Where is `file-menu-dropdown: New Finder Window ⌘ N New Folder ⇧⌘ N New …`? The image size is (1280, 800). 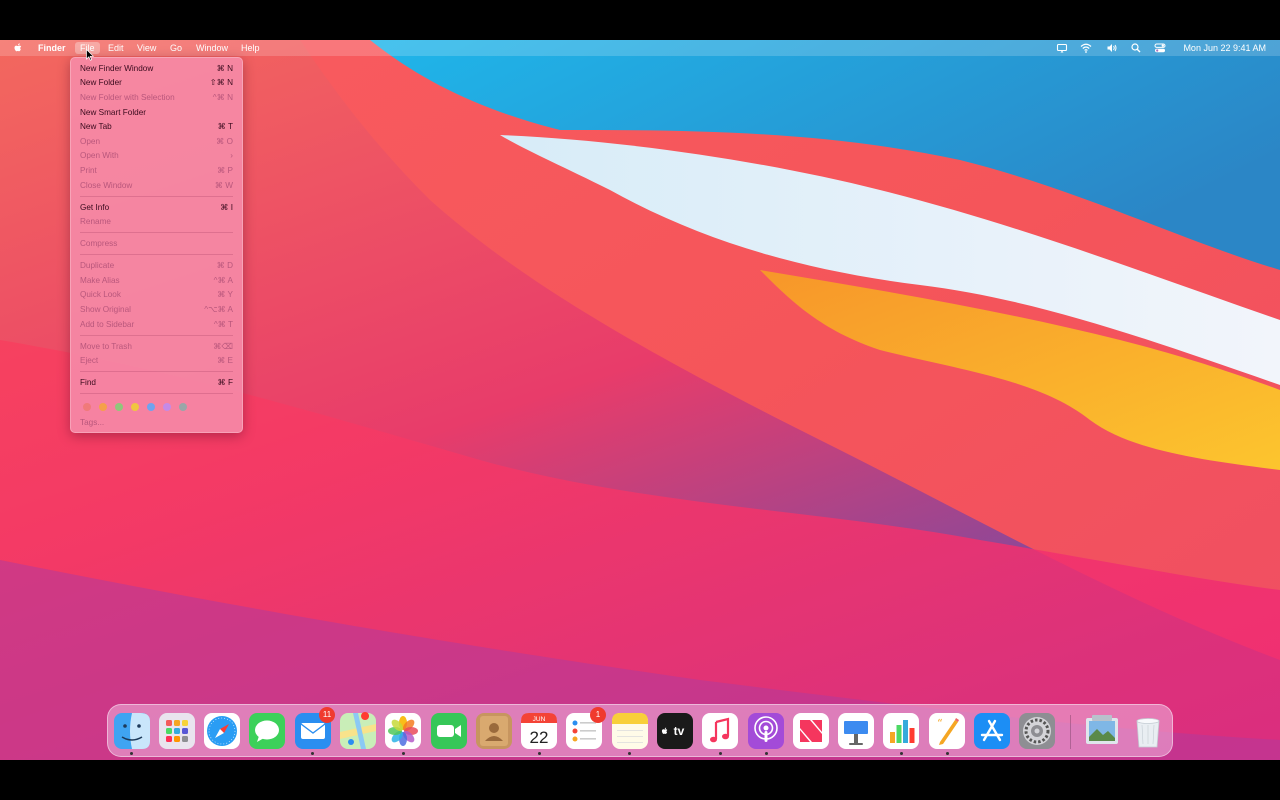 file-menu-dropdown: New Finder Window ⌘ N New Folder ⇧⌘ N New … is located at coordinates (156, 245).